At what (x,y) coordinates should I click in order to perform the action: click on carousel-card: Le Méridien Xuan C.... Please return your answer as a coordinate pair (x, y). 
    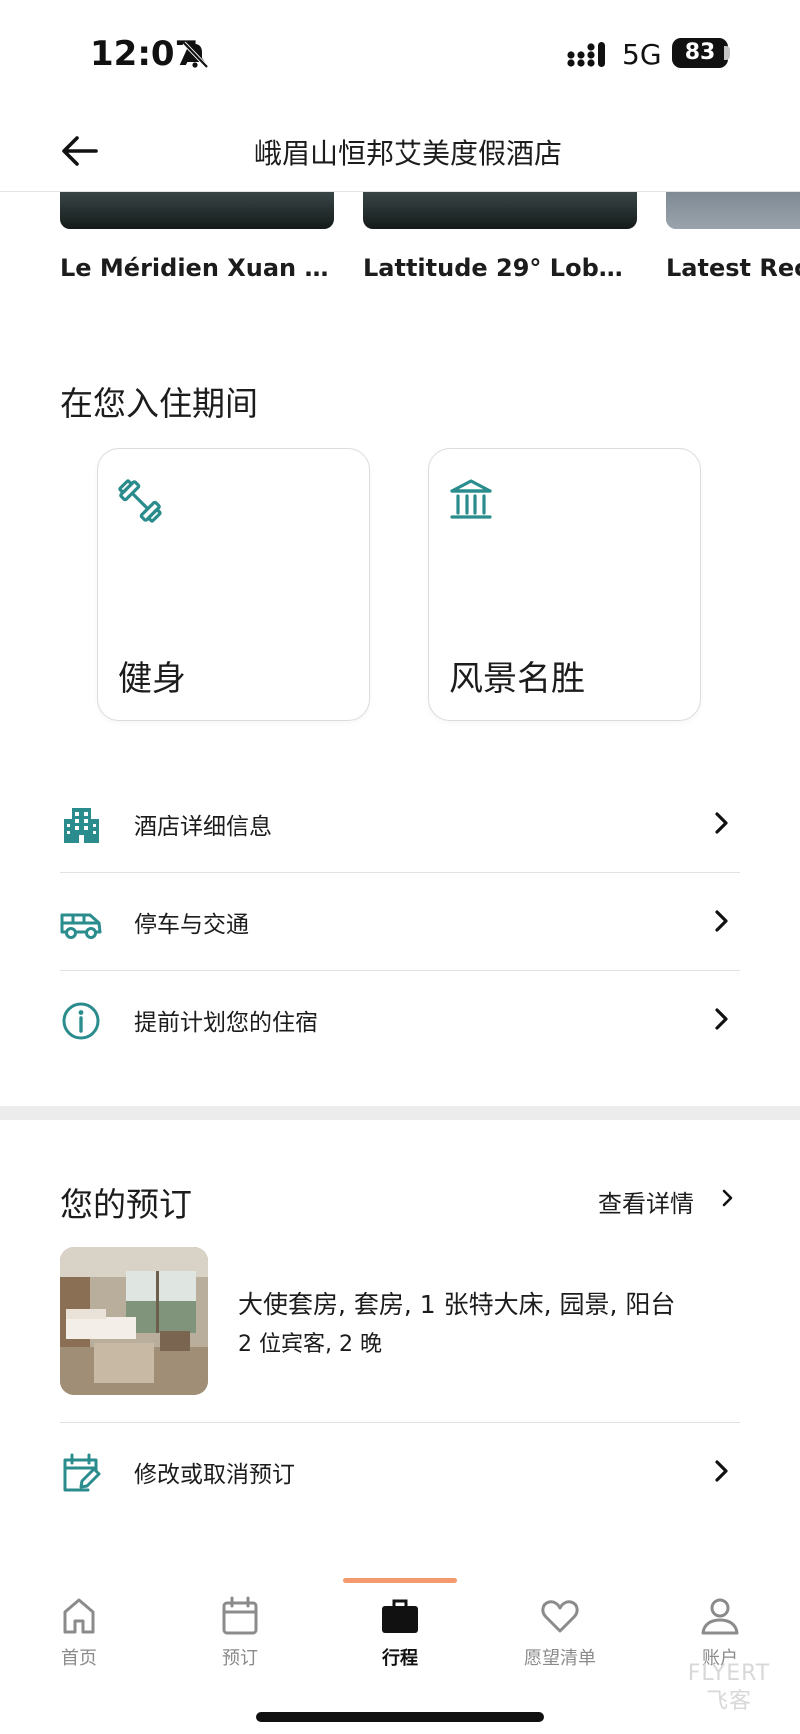
    Looking at the image, I should click on (197, 237).